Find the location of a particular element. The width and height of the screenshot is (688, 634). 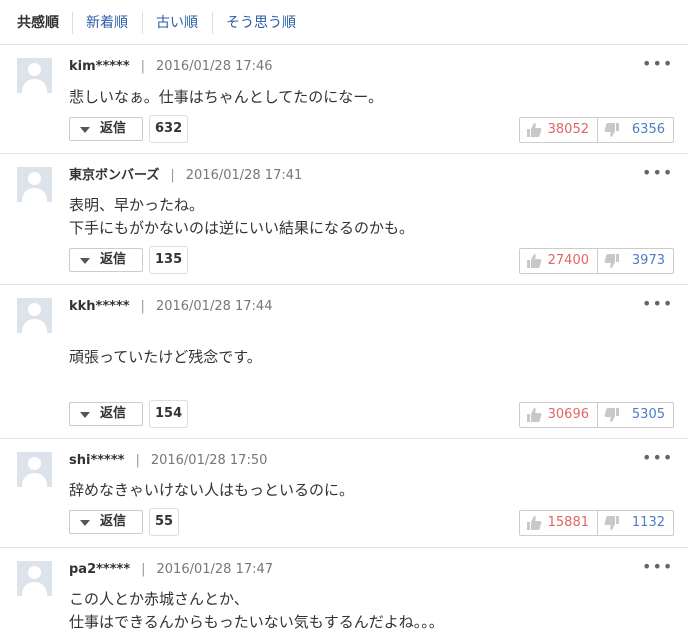

dislike-button: 6356 is located at coordinates (635, 130).